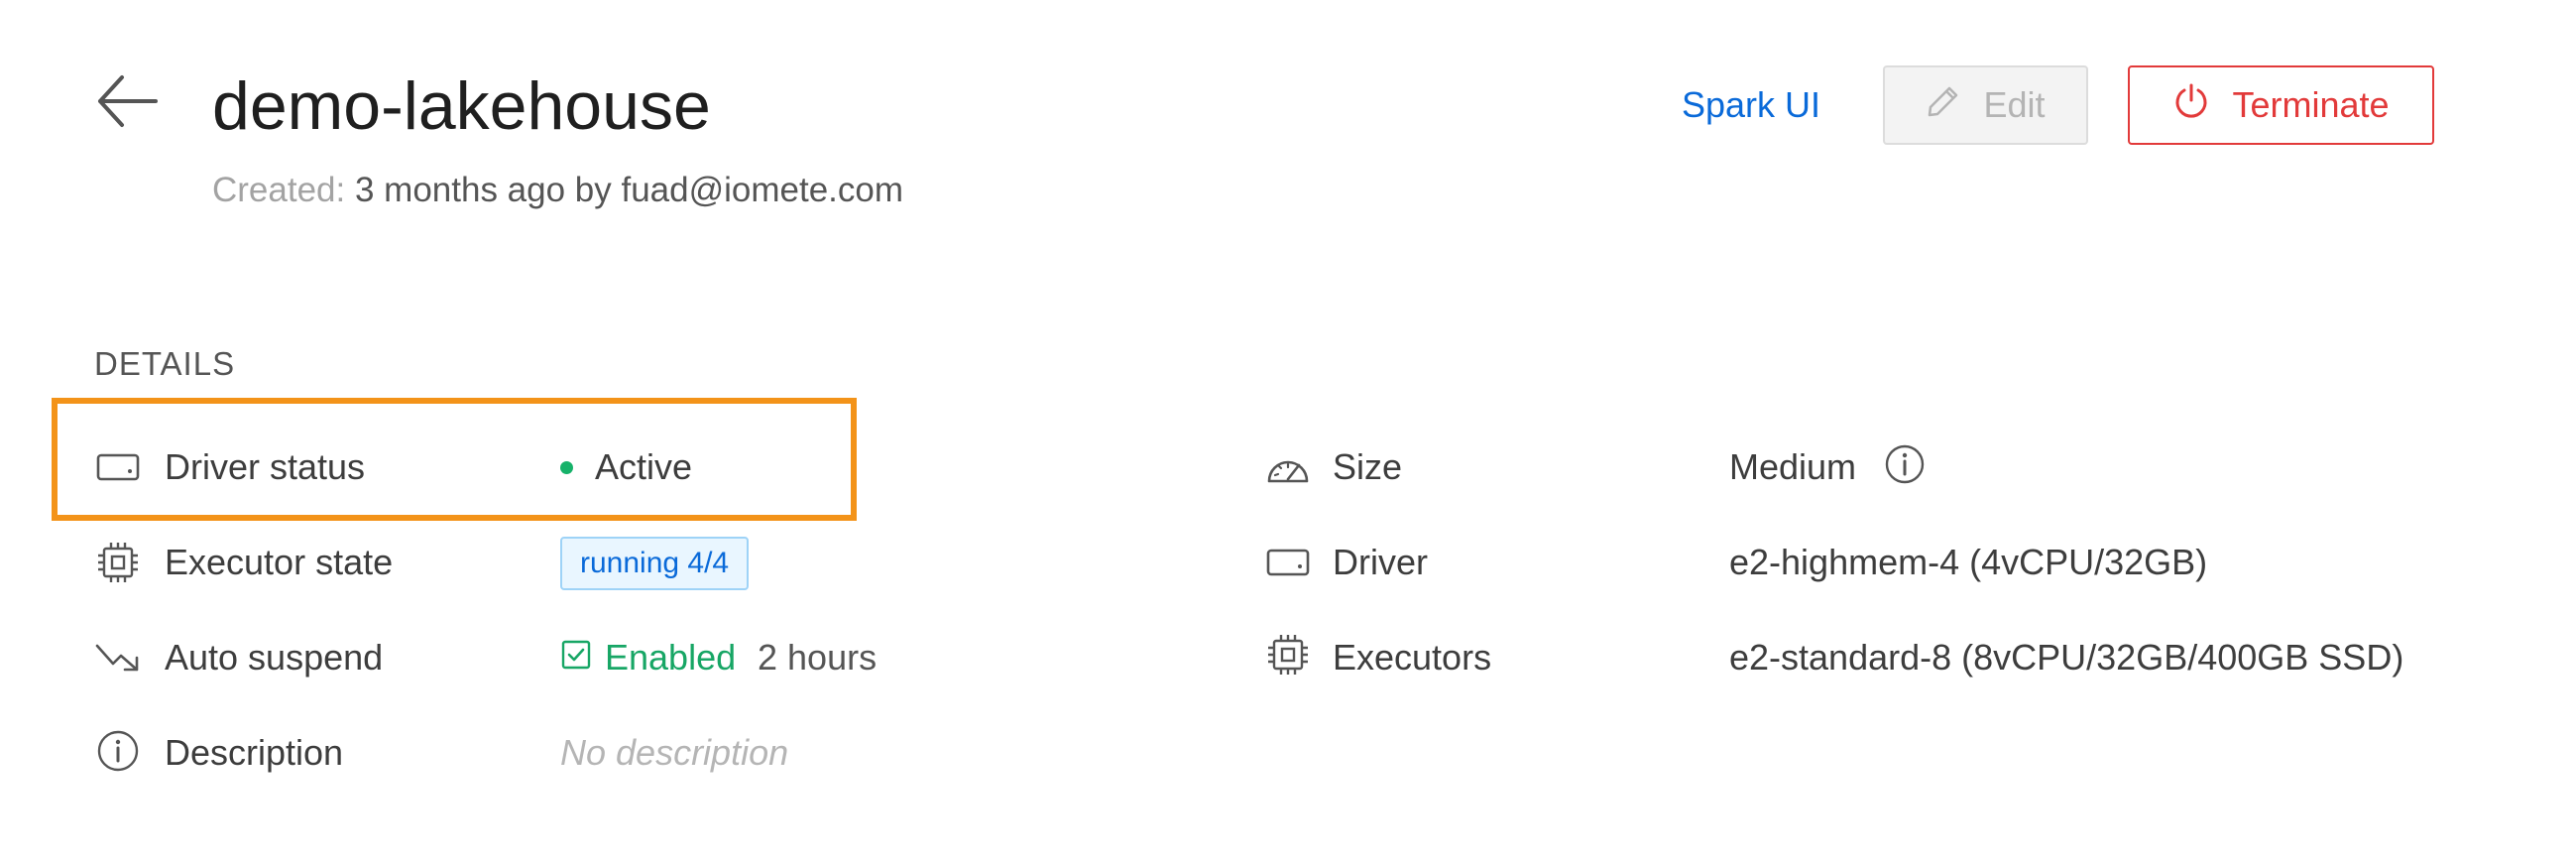  I want to click on executors-value: e2-standard-8 (8vCPU/32GB/400GB SSD), so click(2066, 657).